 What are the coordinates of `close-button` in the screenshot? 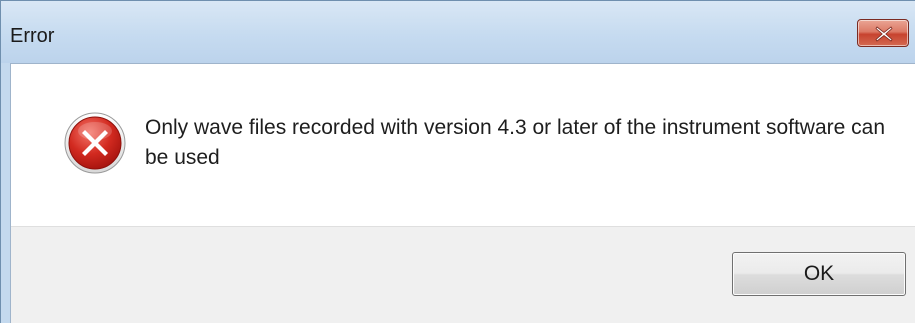 It's located at (883, 33).